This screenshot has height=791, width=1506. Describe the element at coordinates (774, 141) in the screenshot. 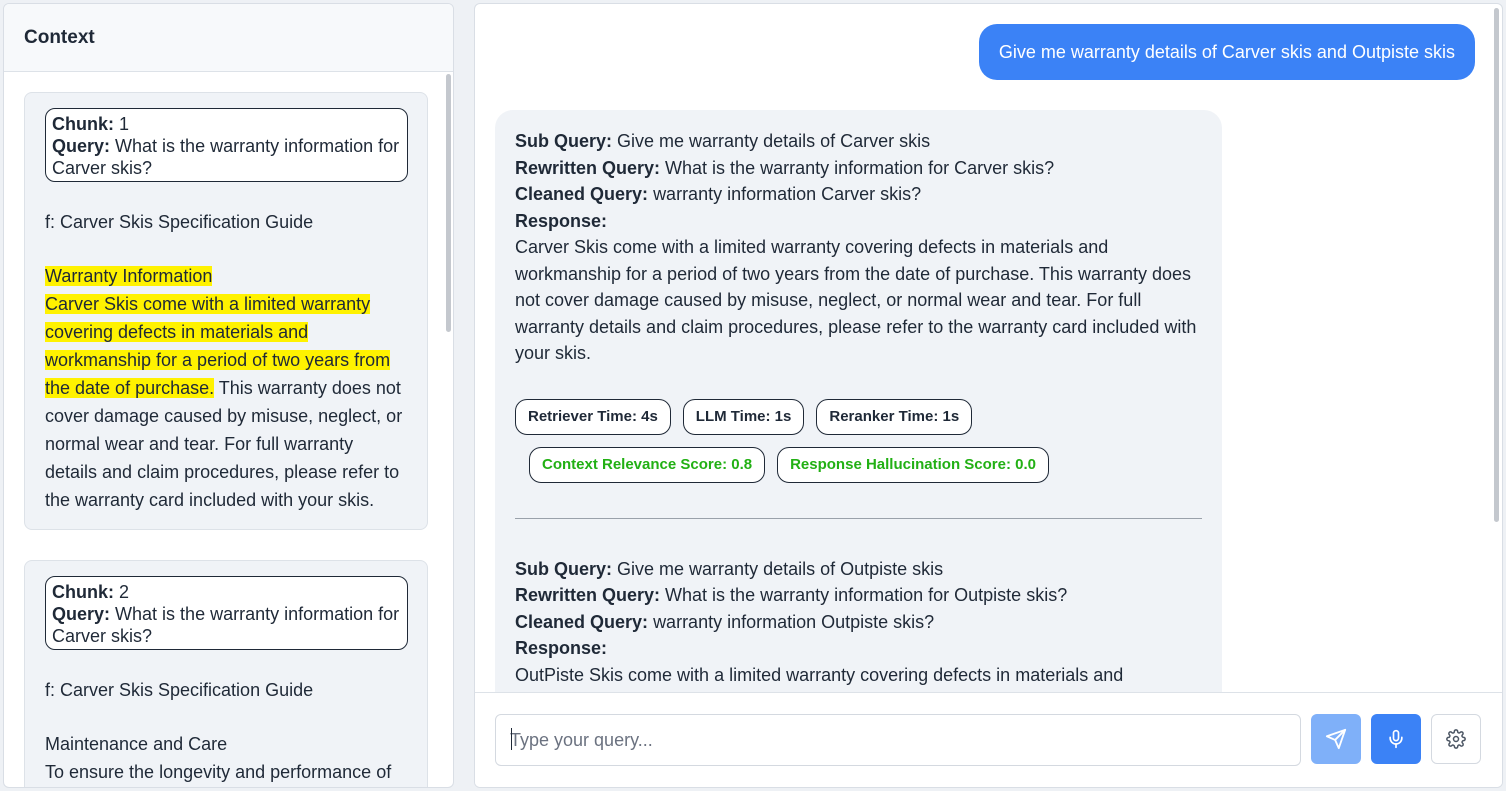

I see `sub-query: Give me warranty details of Carver skis` at that location.